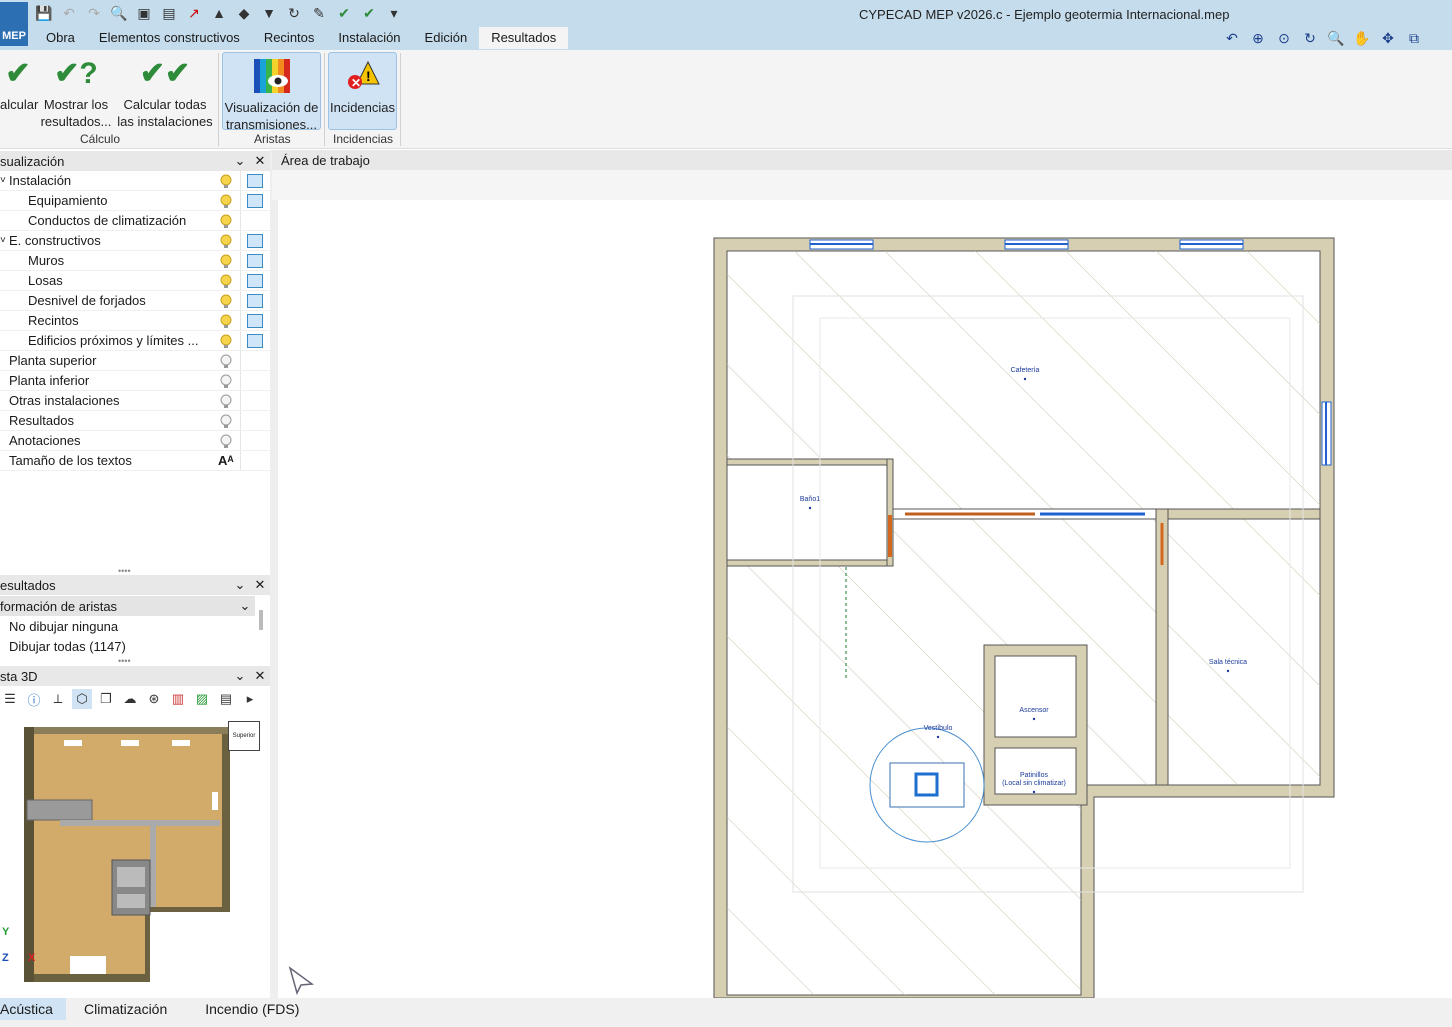 The height and width of the screenshot is (1027, 1452). I want to click on tree-item: ˅ E. constructivos, so click(135, 241).